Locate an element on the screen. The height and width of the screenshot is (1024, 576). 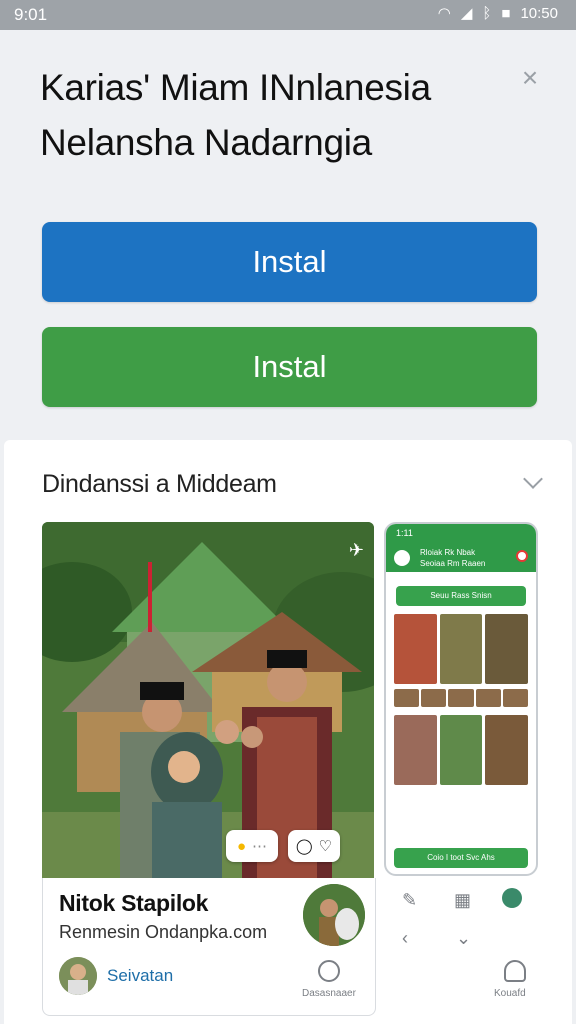
smile-icon: ● is located at coordinates (241, 846).